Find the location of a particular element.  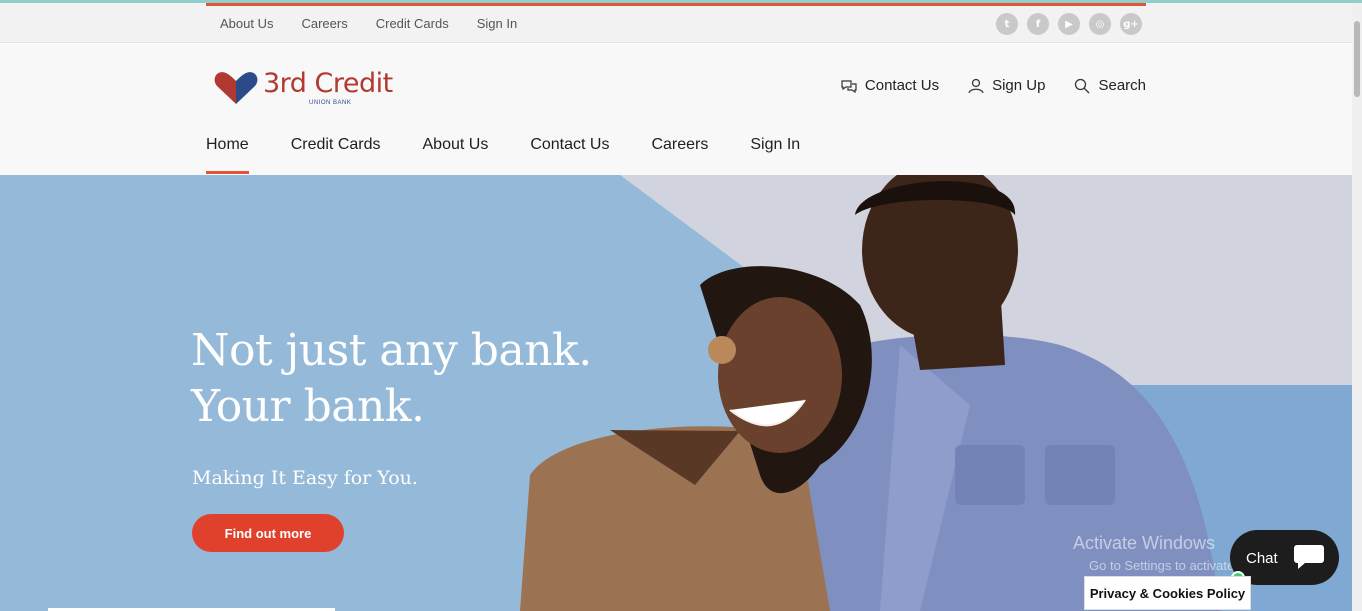

instagram-icon: ◎ is located at coordinates (1100, 24).